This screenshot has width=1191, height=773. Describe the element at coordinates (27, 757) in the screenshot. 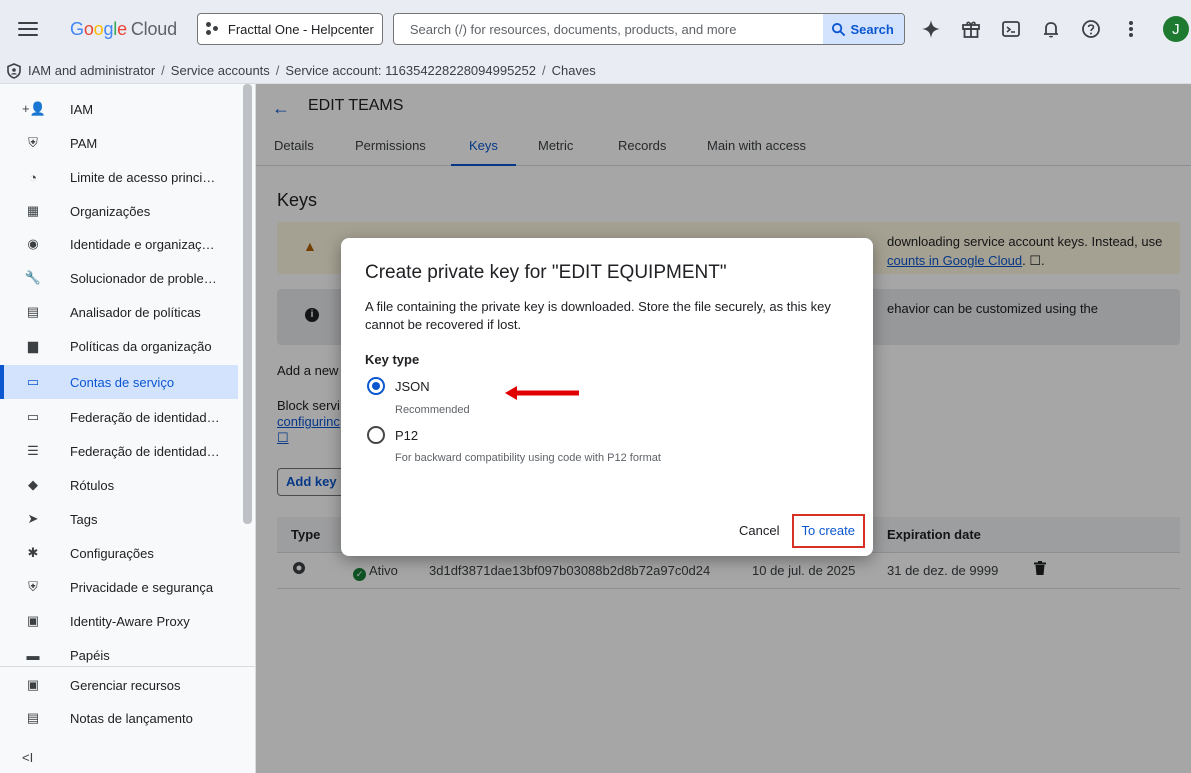

I see `collapse-sidebar-button: <I` at that location.